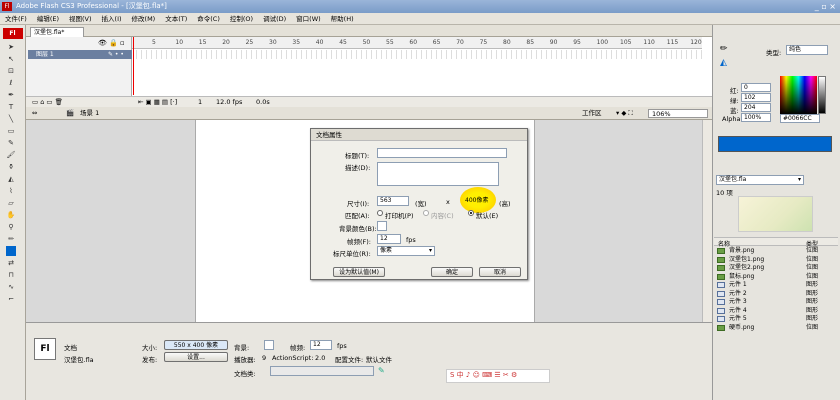  Describe the element at coordinates (442, 153) in the screenshot. I see `title-input` at that location.